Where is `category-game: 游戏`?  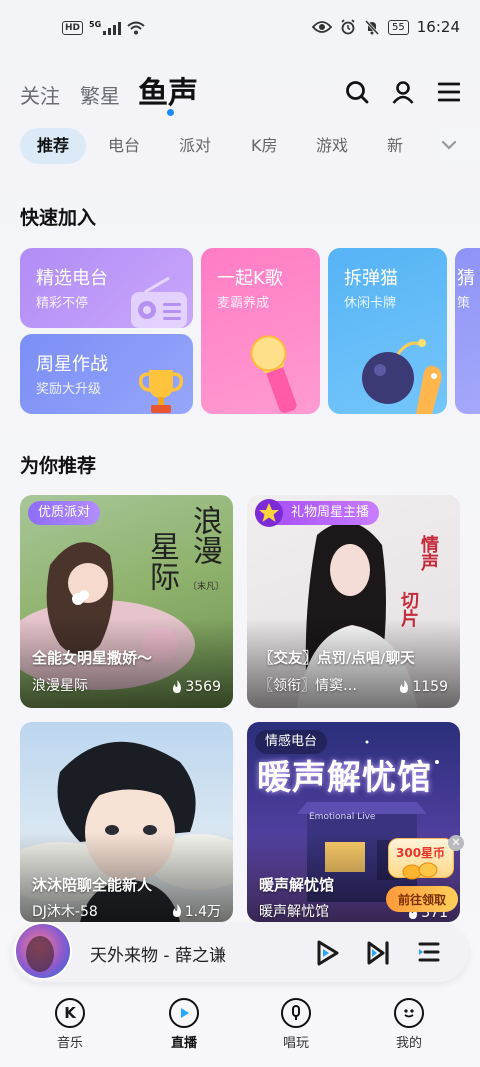 category-game: 游戏 is located at coordinates (332, 146).